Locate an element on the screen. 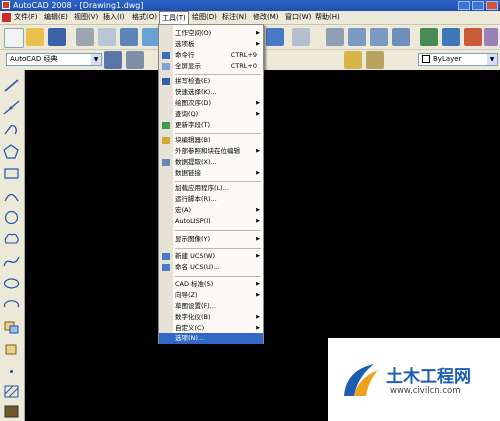 The height and width of the screenshot is (421, 500). polygon-icon is located at coordinates (11, 151).